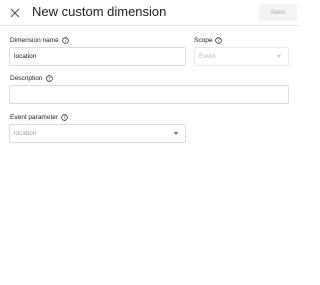 The width and height of the screenshot is (320, 285). Describe the element at coordinates (241, 56) in the screenshot. I see `scope-select: Event` at that location.